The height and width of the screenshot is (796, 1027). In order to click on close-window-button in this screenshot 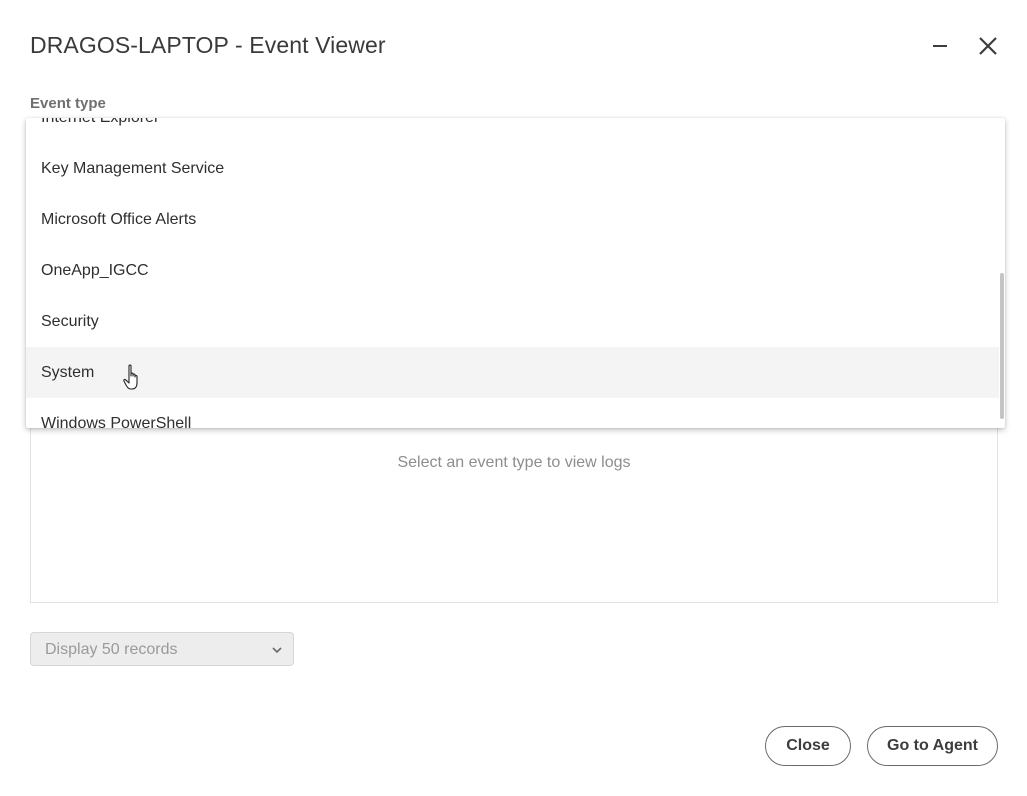, I will do `click(988, 46)`.